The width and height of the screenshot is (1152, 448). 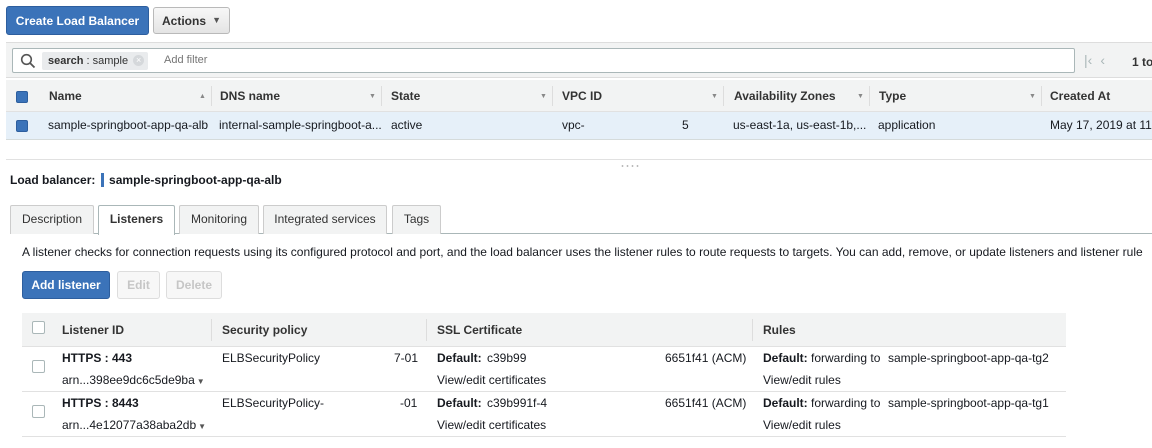 What do you see at coordinates (1098, 60) in the screenshot?
I see `pagination-controls: |‹ ‹` at bounding box center [1098, 60].